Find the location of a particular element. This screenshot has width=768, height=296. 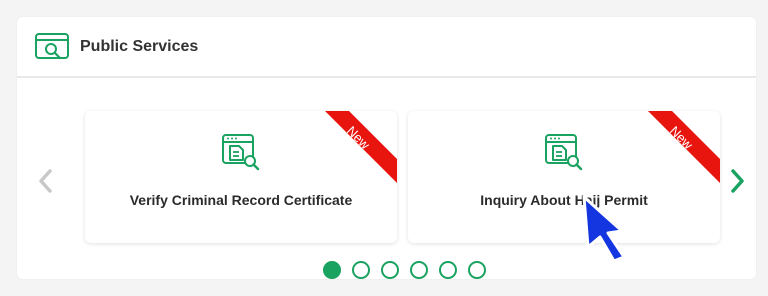

carousel-pagination is located at coordinates (404, 270).